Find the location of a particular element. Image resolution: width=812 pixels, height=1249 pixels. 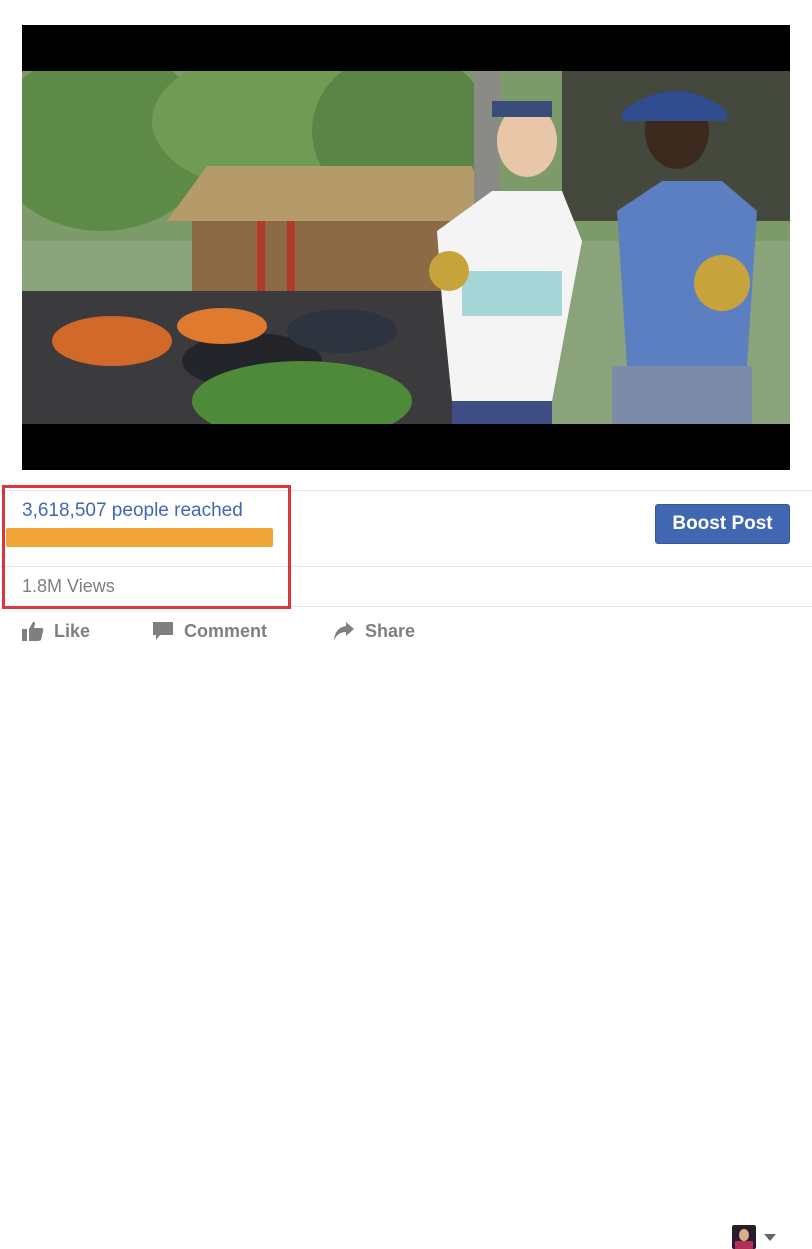

comment-button: Comment is located at coordinates (209, 631).